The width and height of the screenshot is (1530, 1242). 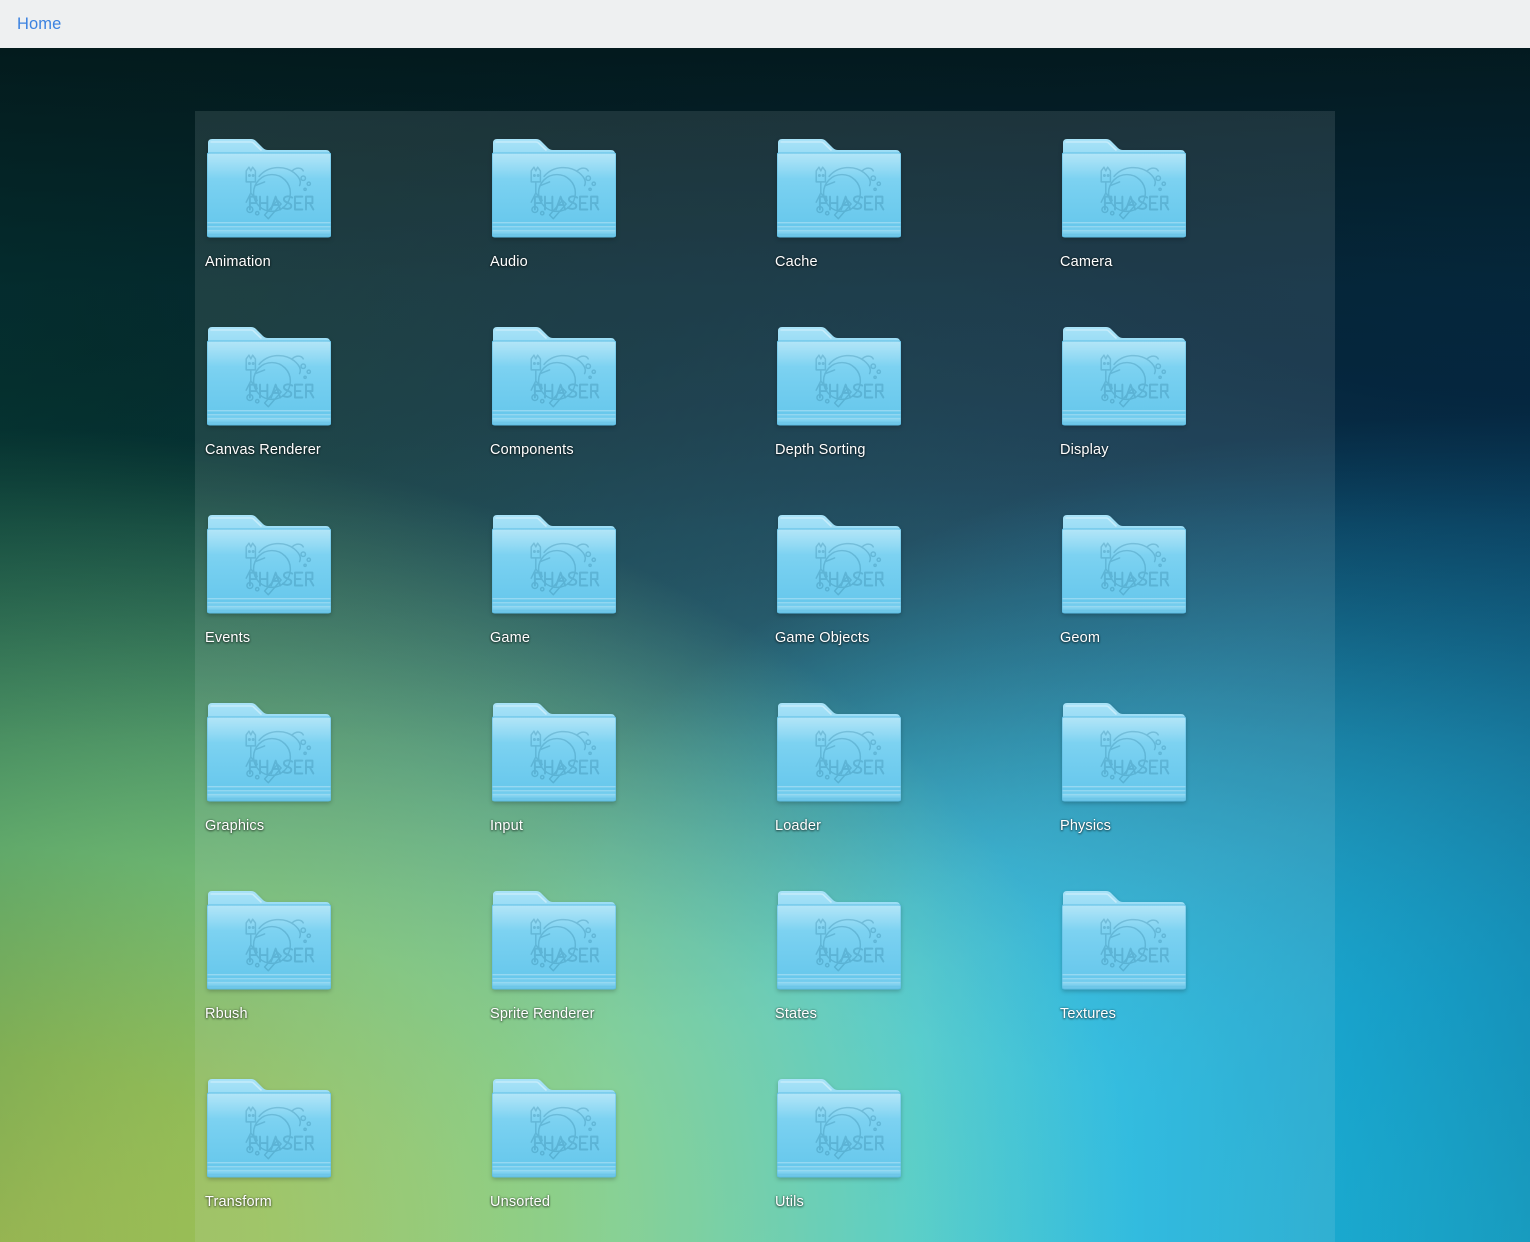 I want to click on folder-label: Utils, so click(x=789, y=1202).